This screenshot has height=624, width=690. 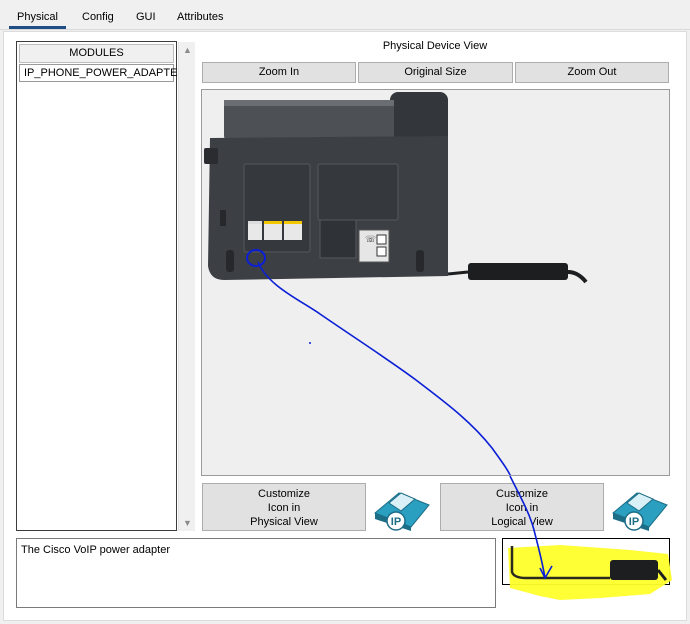 I want to click on customize-physical-line-1: Customize, so click(x=284, y=494).